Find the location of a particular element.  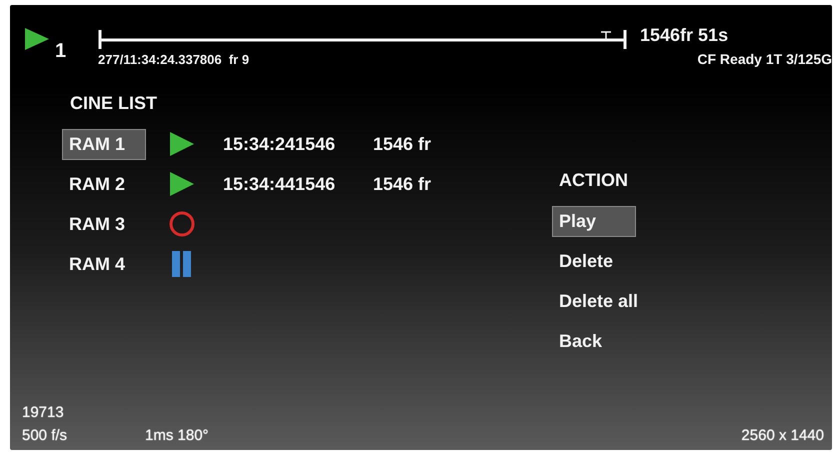

play-icon is located at coordinates (37, 39).